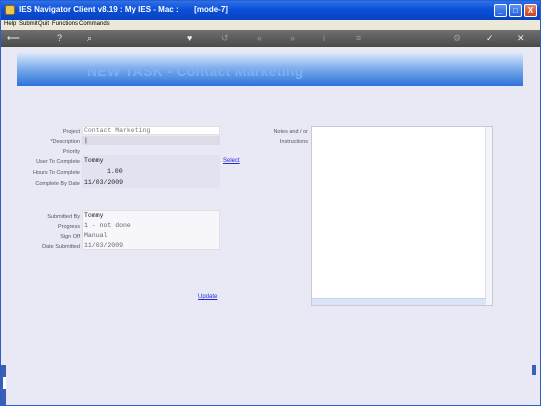 The height and width of the screenshot is (406, 541). I want to click on notes-vertical-scrollbar, so click(488, 216).